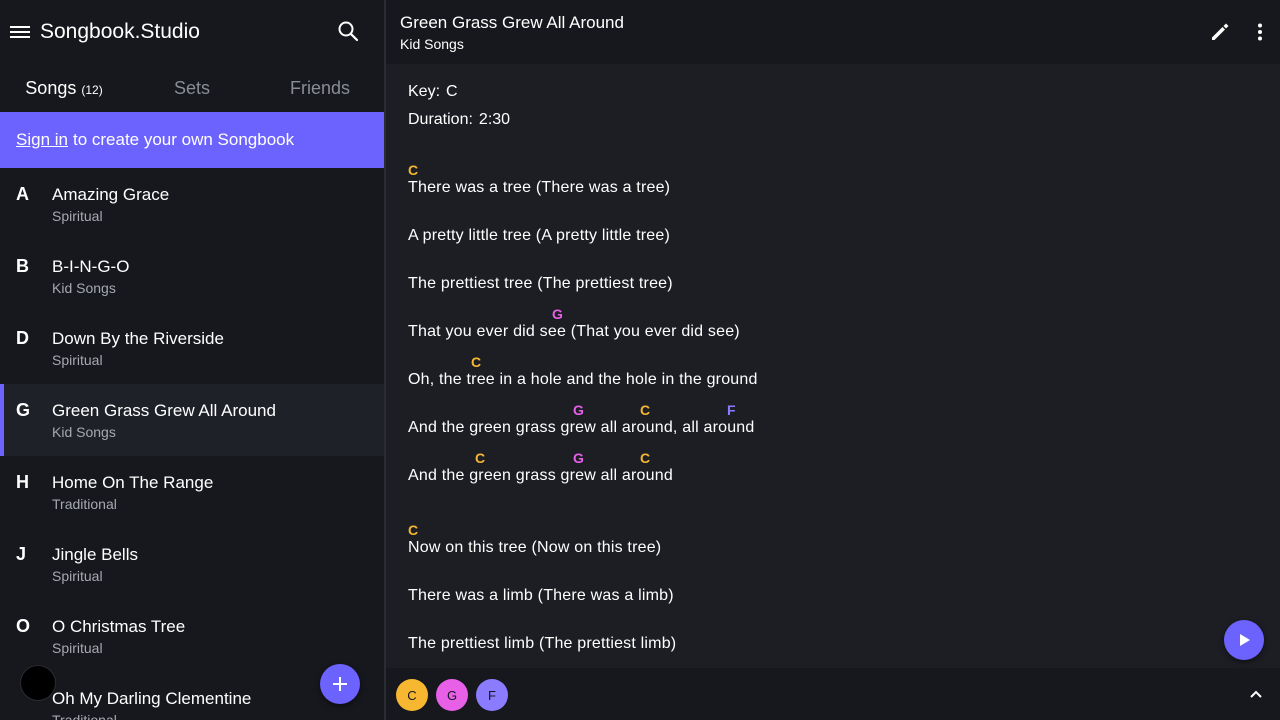 The image size is (1280, 720). Describe the element at coordinates (119, 626) in the screenshot. I see `song-title: O Christmas Tree` at that location.